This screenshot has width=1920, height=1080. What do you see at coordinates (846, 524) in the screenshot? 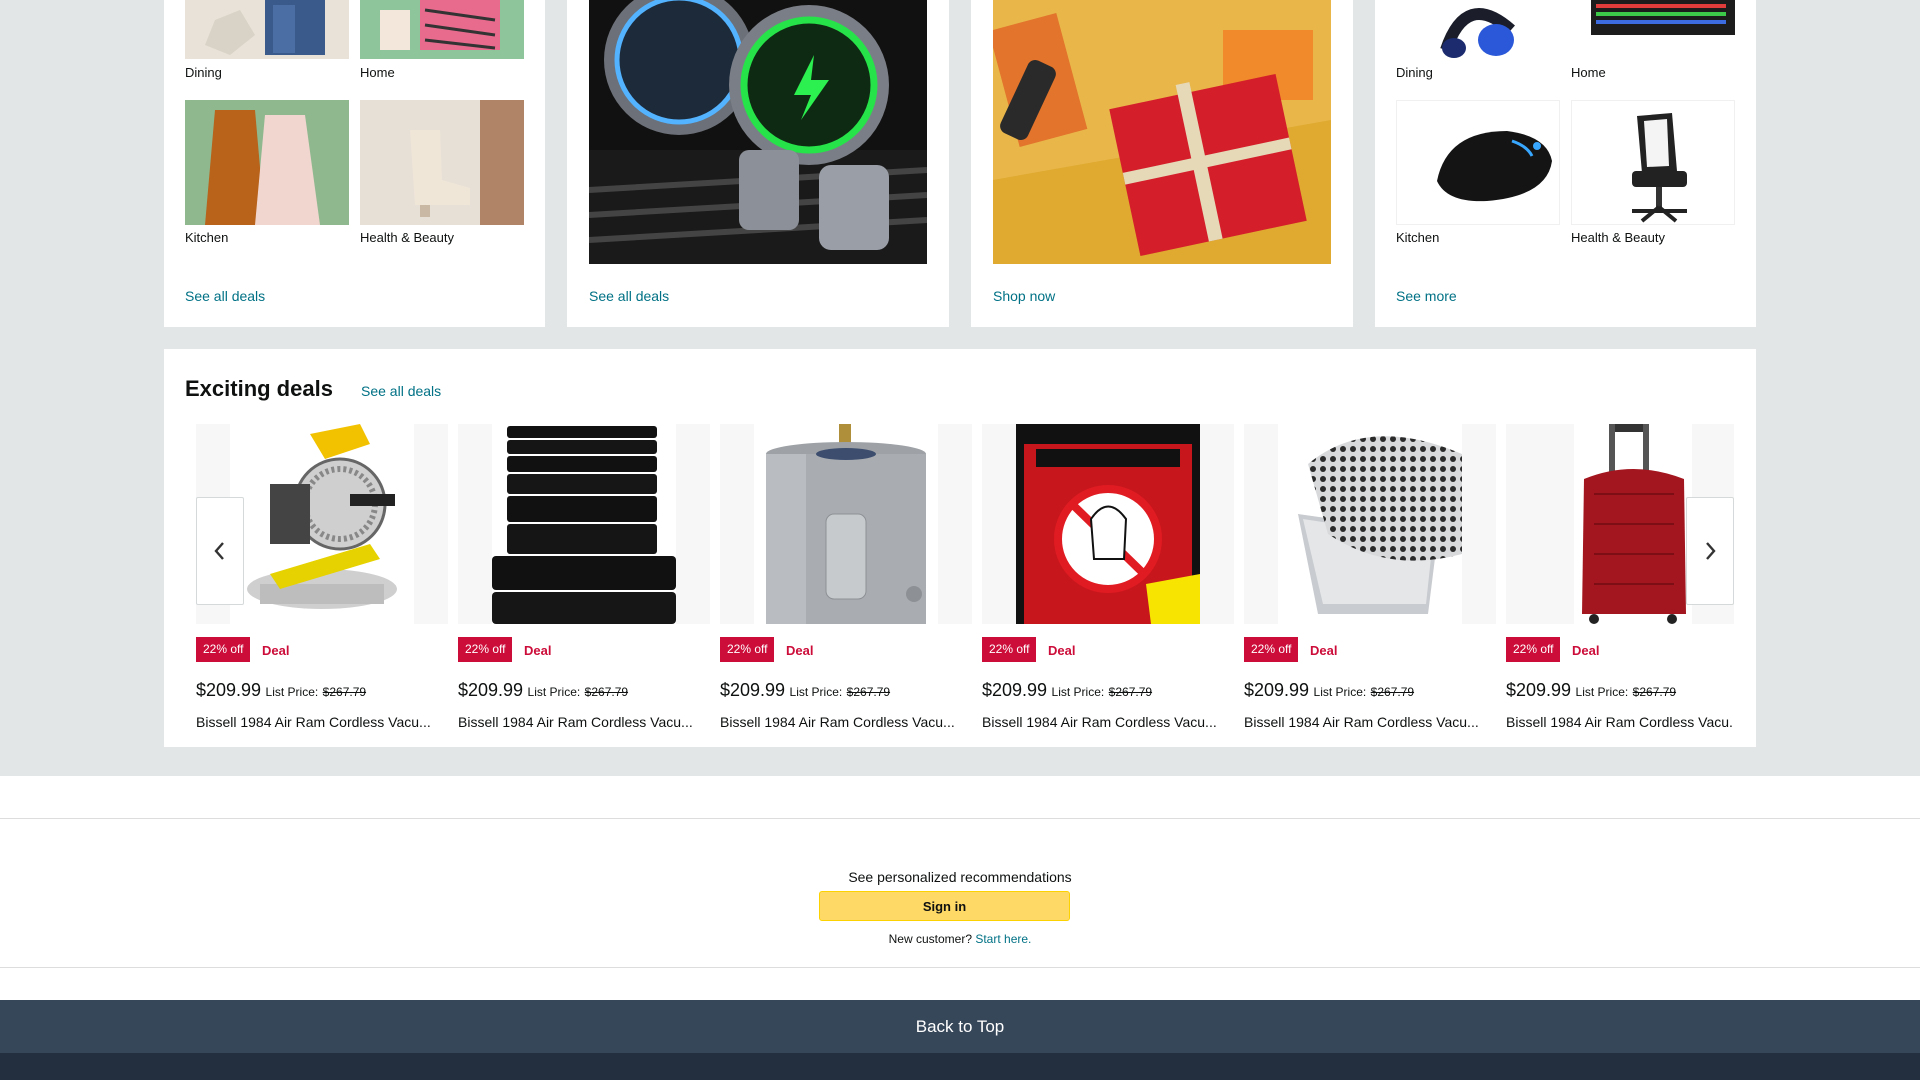
I see `product-image-water-heater` at bounding box center [846, 524].